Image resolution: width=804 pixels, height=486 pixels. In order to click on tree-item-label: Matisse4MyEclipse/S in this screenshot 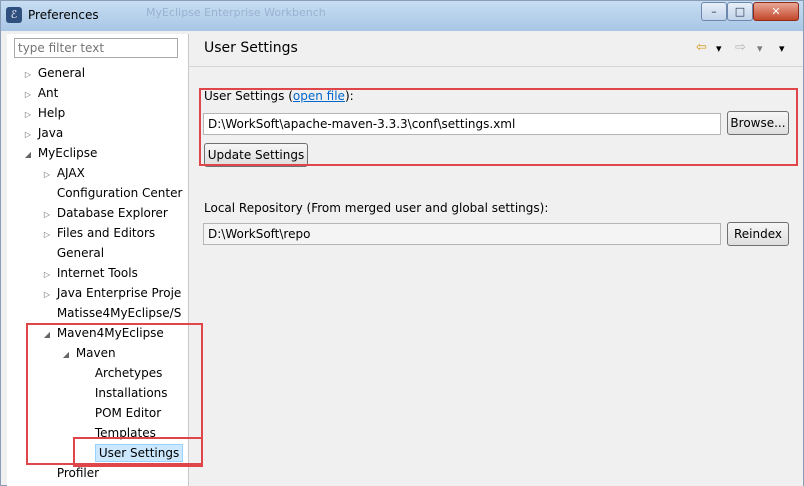, I will do `click(119, 313)`.